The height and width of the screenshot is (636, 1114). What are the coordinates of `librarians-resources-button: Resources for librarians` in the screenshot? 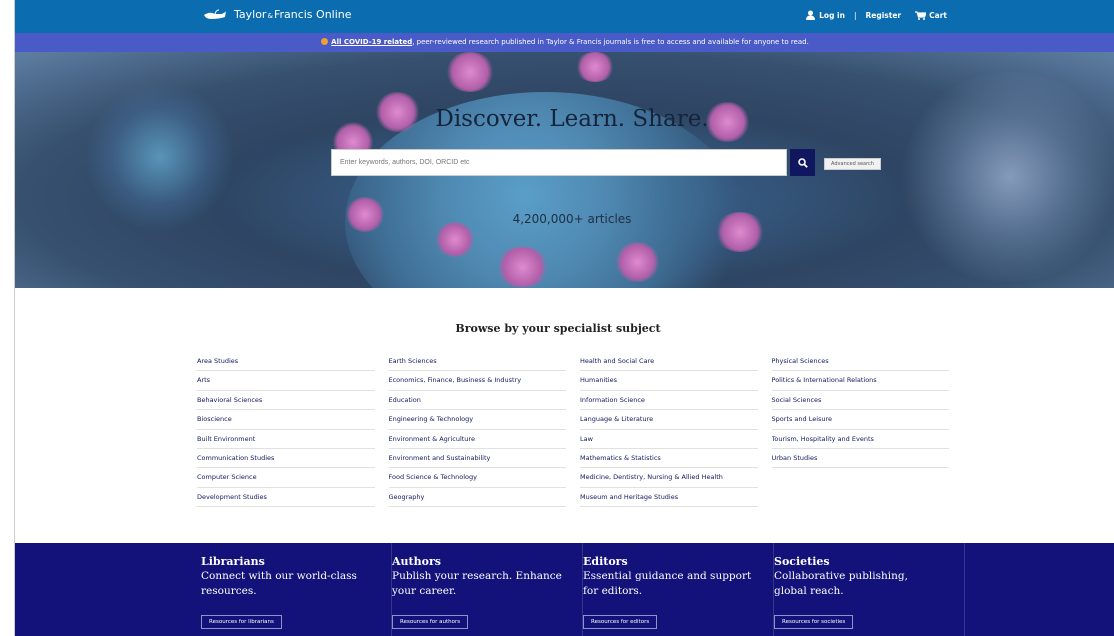 It's located at (241, 622).